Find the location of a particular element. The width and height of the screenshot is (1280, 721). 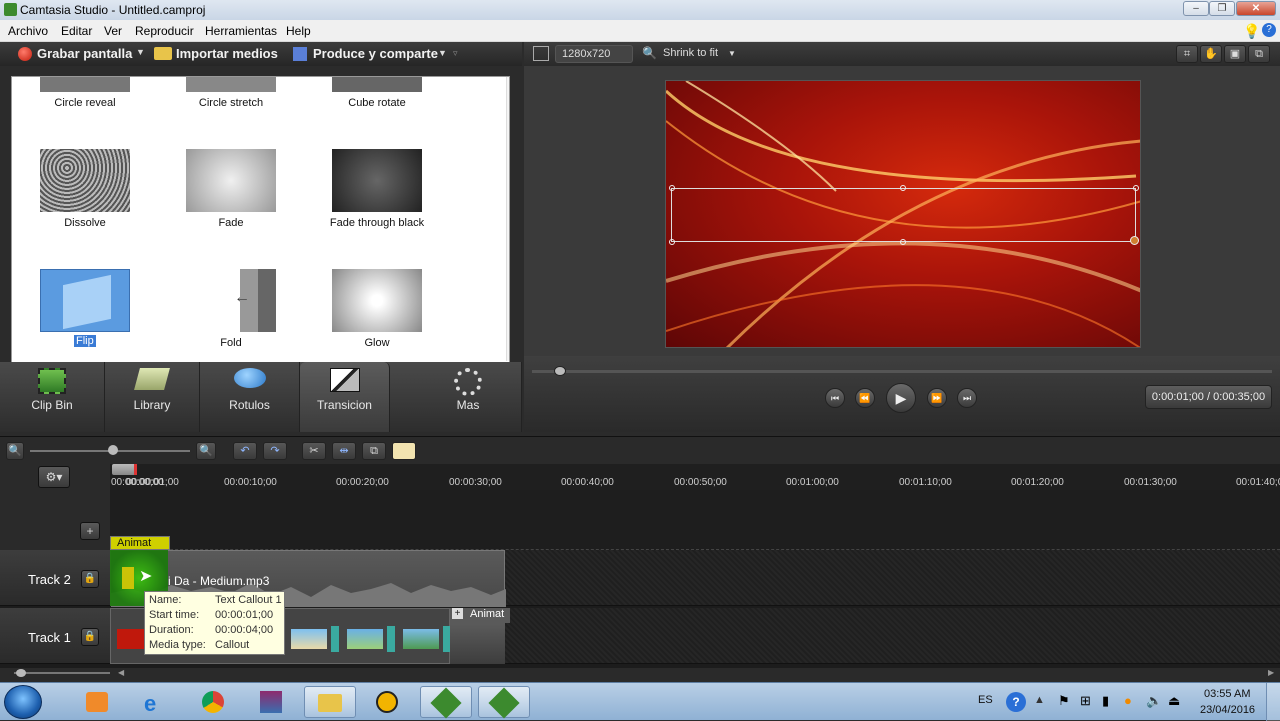

callout-selection-box is located at coordinates (903, 215).